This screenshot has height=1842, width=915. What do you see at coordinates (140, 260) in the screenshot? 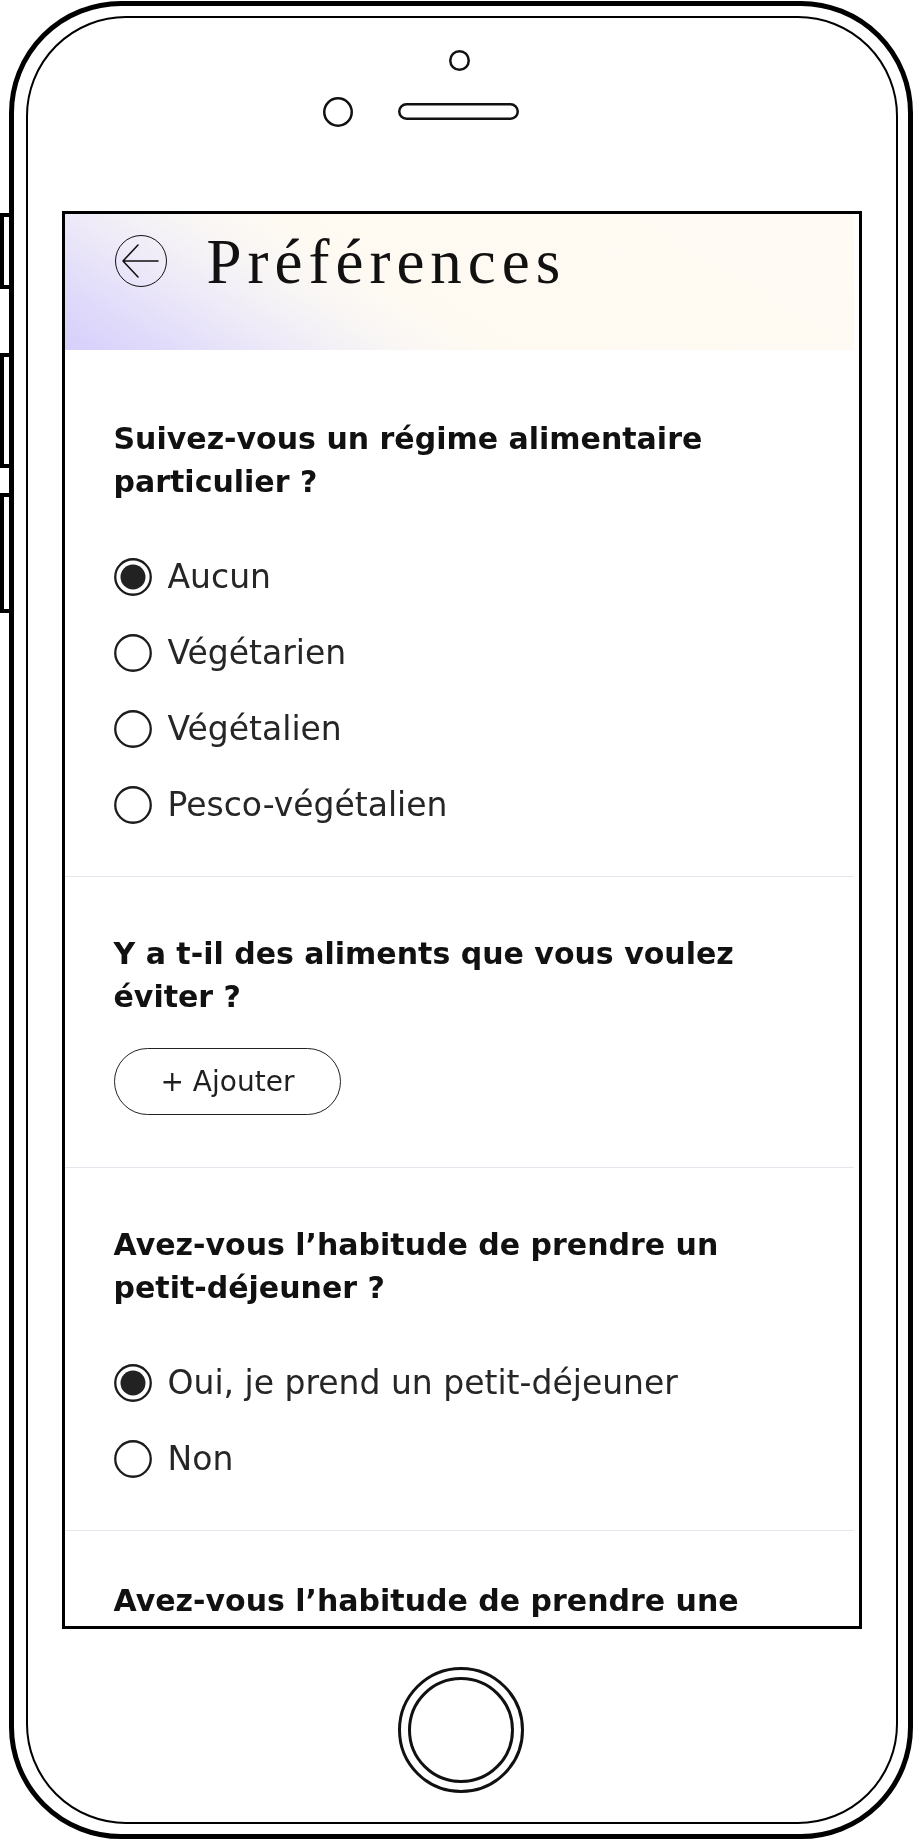
I see `back-arrow-icon` at bounding box center [140, 260].